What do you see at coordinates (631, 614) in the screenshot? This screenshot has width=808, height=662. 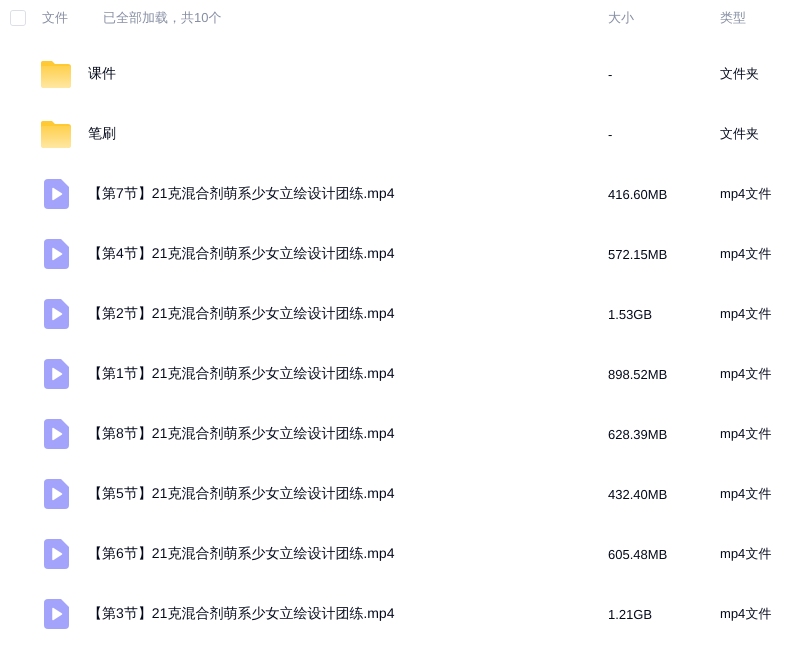 I see `file-size: 1.21GB` at bounding box center [631, 614].